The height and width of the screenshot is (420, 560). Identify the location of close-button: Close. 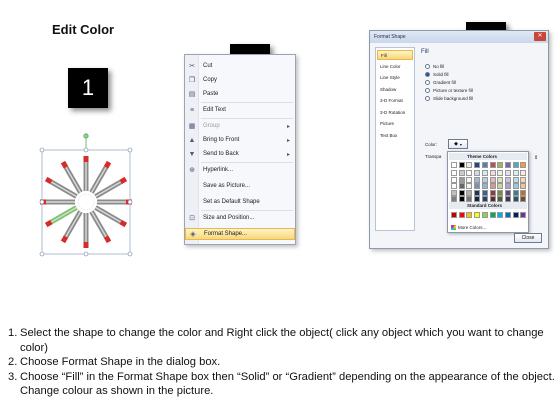
(528, 238).